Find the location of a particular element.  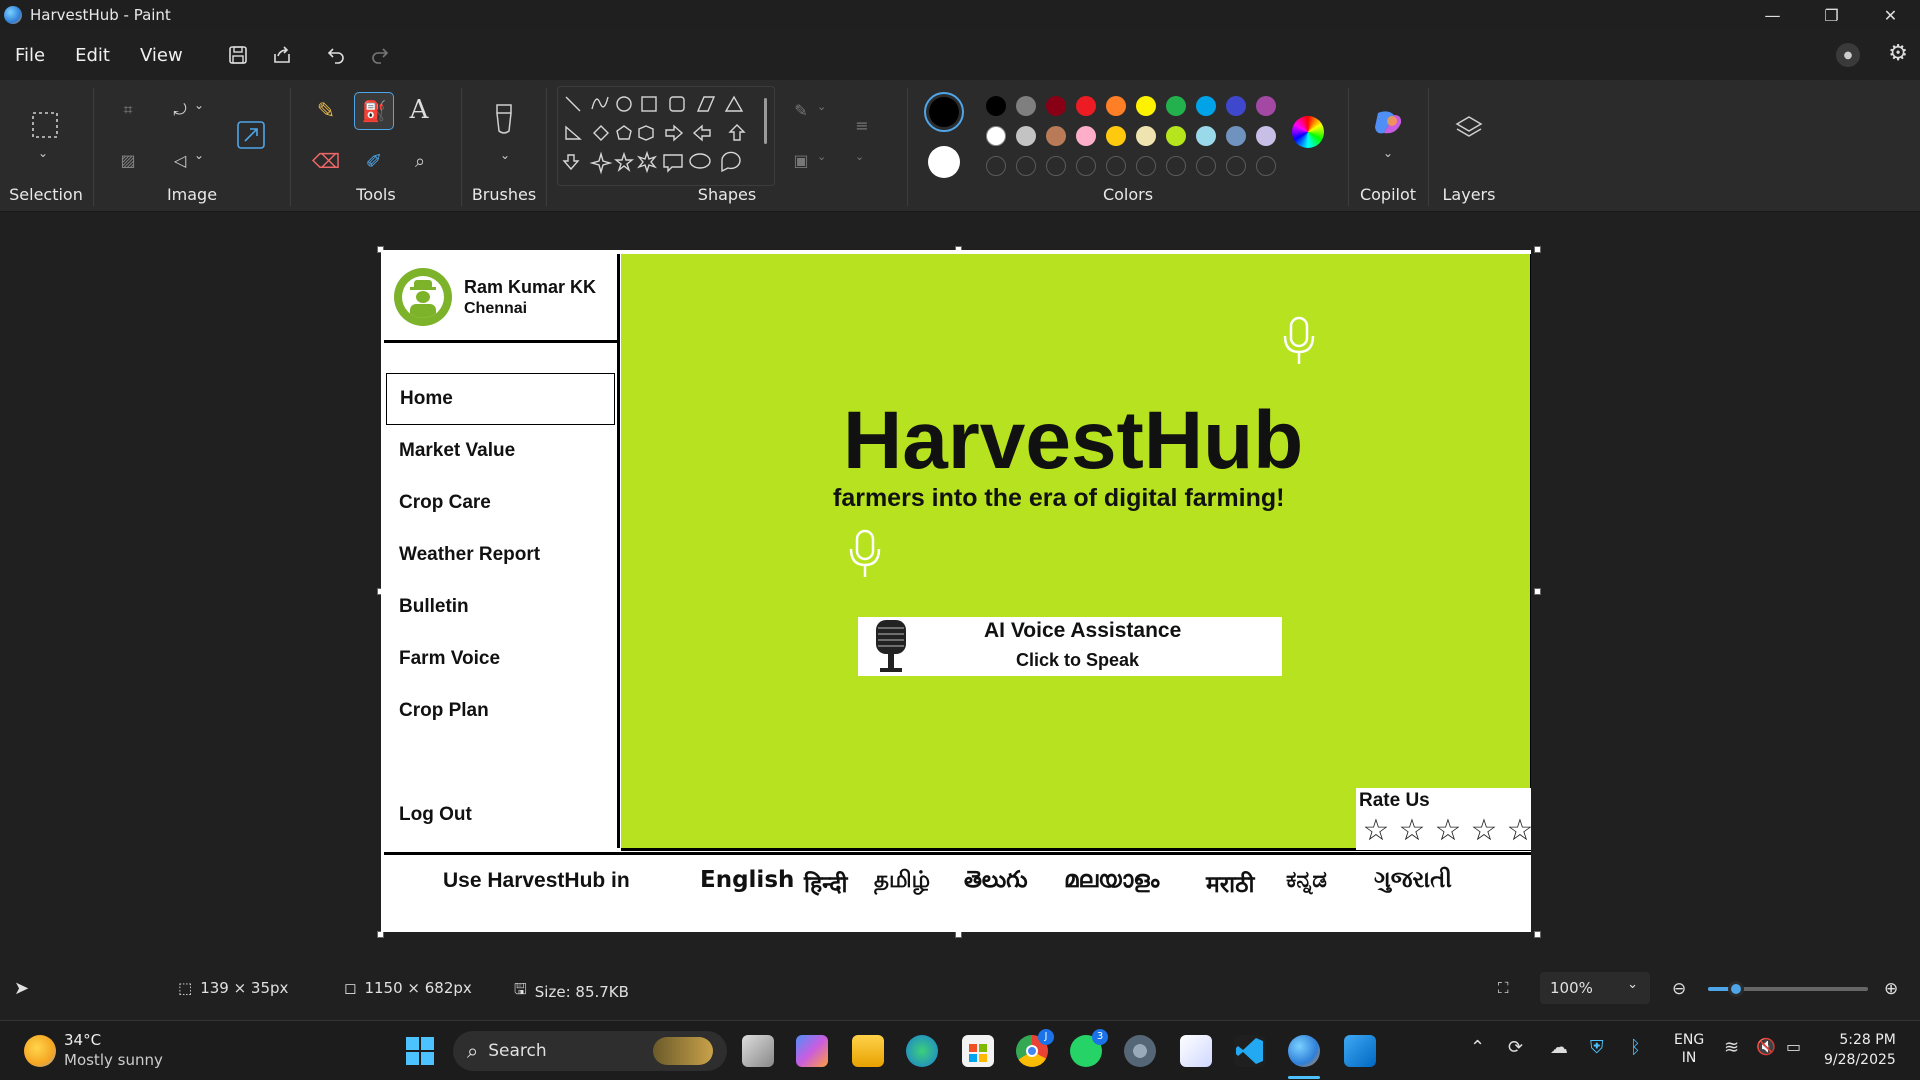

wifi-icon: ≋ is located at coordinates (1731, 1047).